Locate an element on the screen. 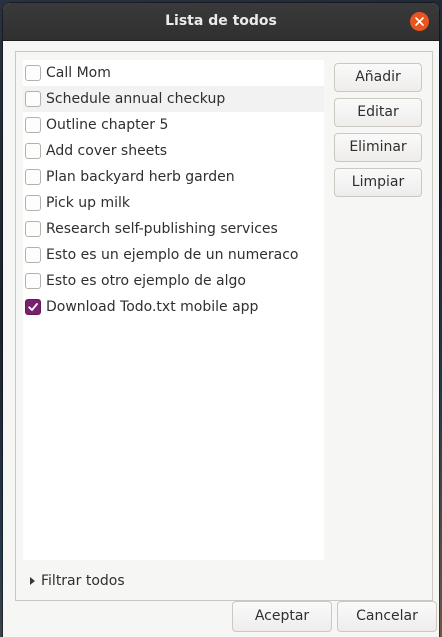  filter-expander: Filtrar todos is located at coordinates (77, 581).